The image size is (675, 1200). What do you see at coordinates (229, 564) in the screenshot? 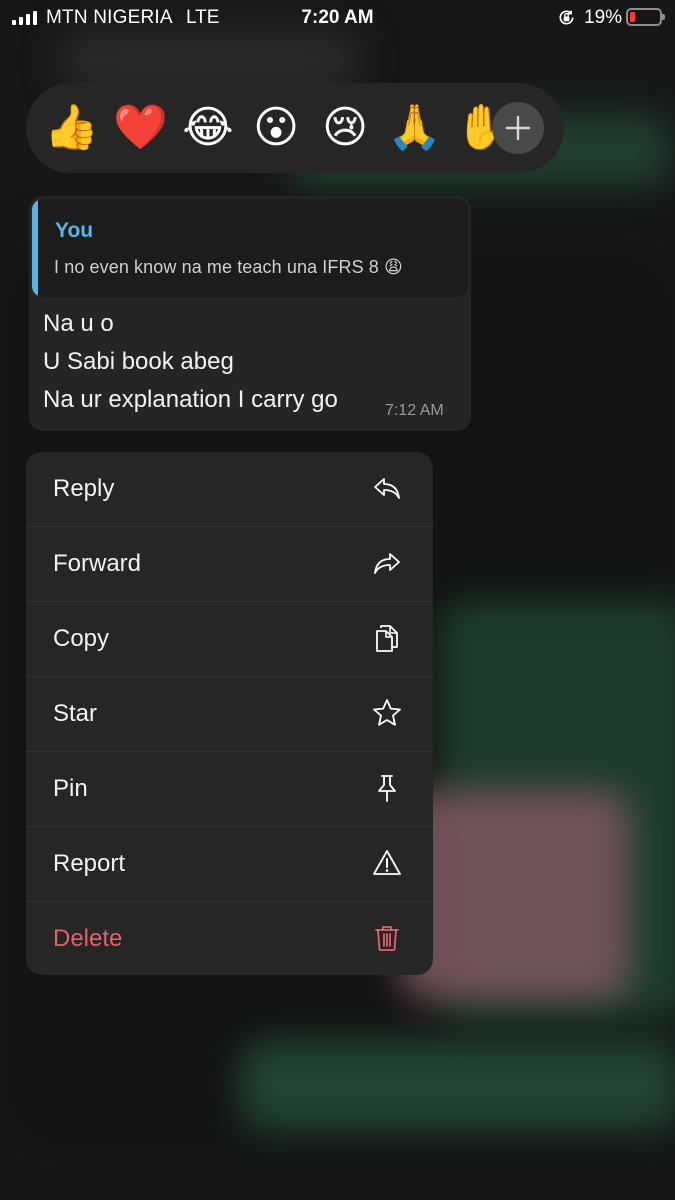
I see `menu-item-forward: Forward` at bounding box center [229, 564].